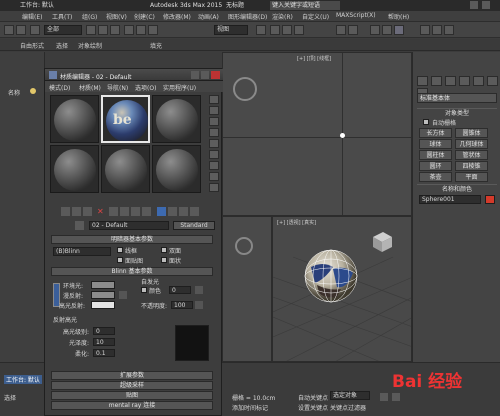  Describe the element at coordinates (375, 30) in the screenshot. I see `curve-editor-icon` at that location.